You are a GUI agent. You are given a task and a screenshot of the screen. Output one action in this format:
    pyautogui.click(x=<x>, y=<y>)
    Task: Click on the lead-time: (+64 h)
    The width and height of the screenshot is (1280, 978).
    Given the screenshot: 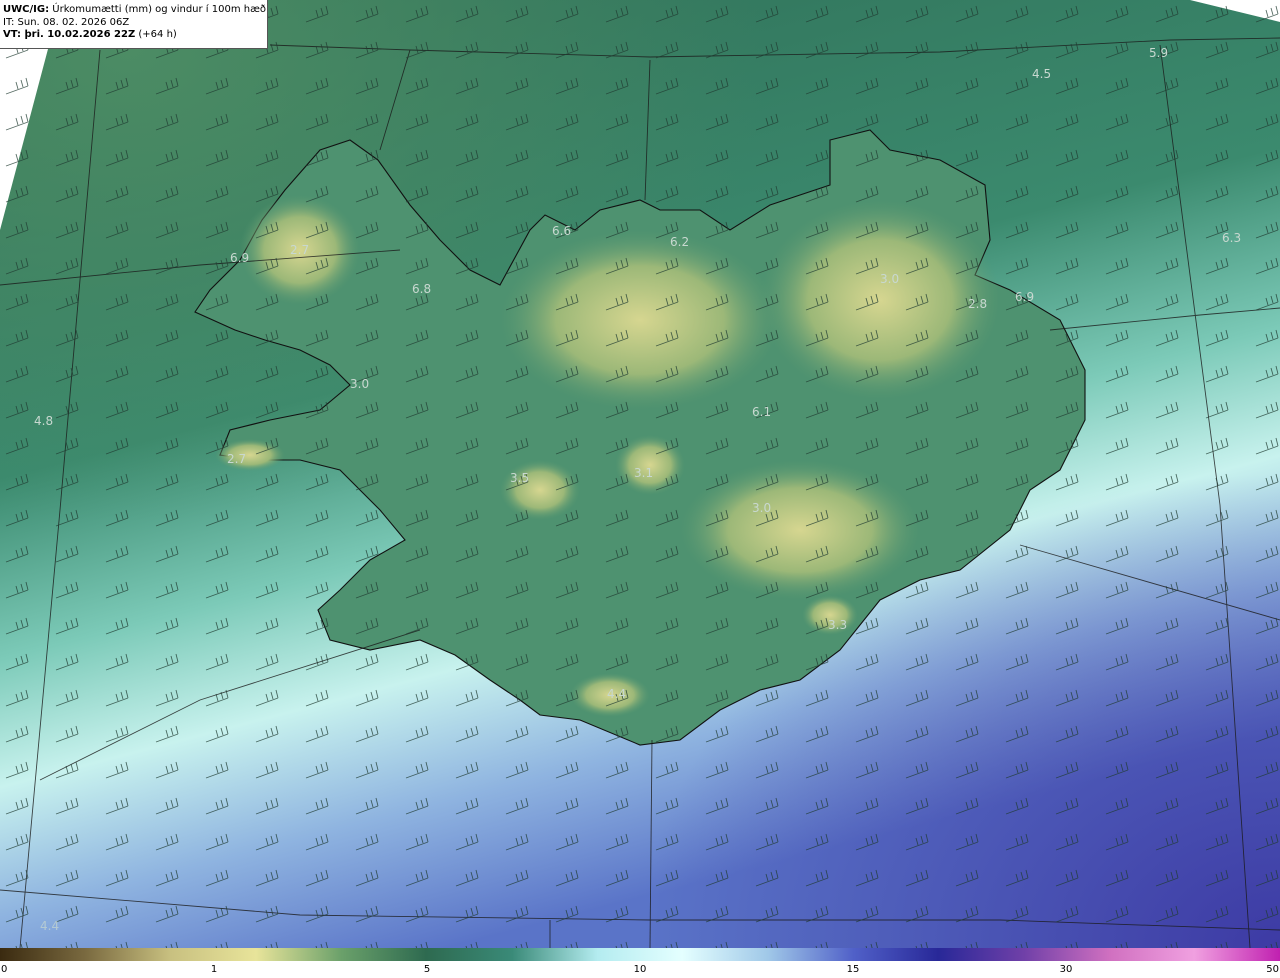 What is the action you would take?
    pyautogui.click(x=157, y=34)
    